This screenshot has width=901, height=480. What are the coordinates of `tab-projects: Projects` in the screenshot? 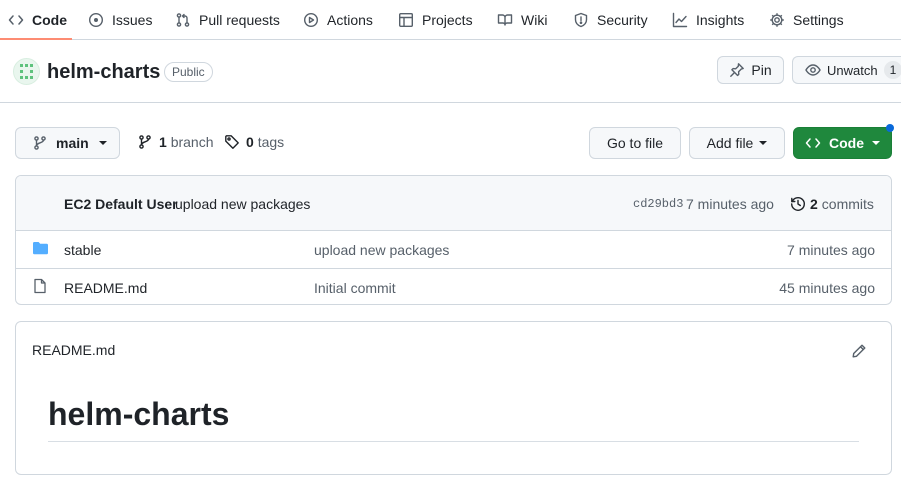 It's located at (435, 20).